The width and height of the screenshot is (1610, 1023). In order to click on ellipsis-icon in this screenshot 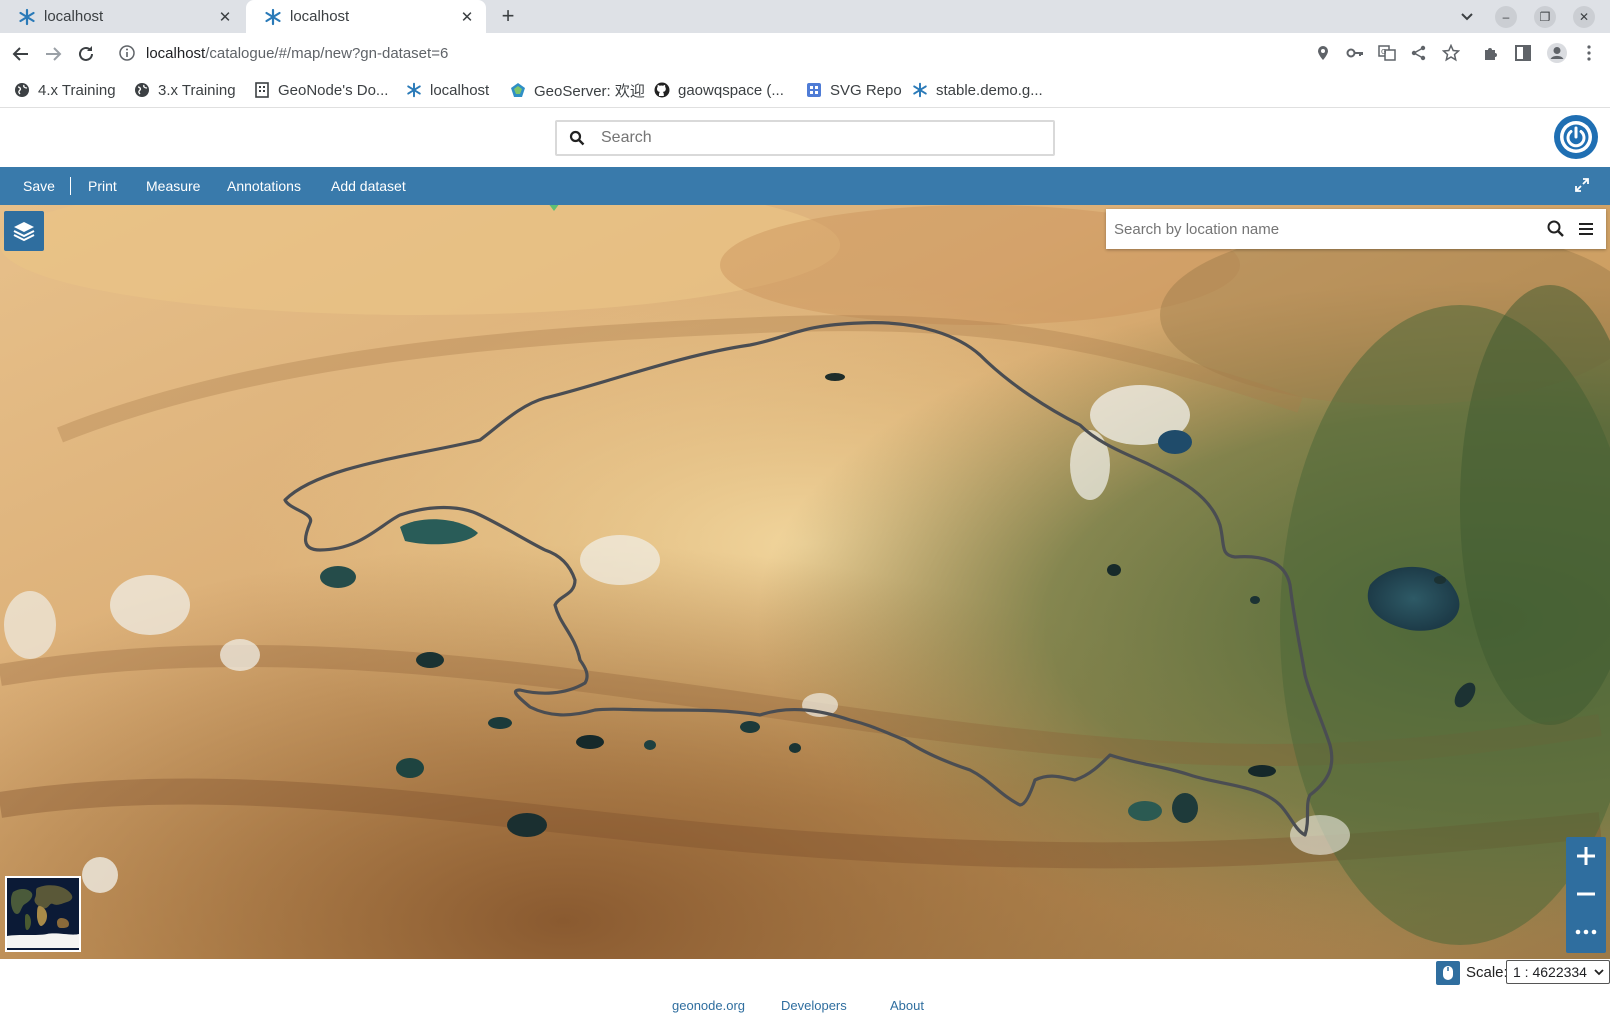, I will do `click(1586, 932)`.